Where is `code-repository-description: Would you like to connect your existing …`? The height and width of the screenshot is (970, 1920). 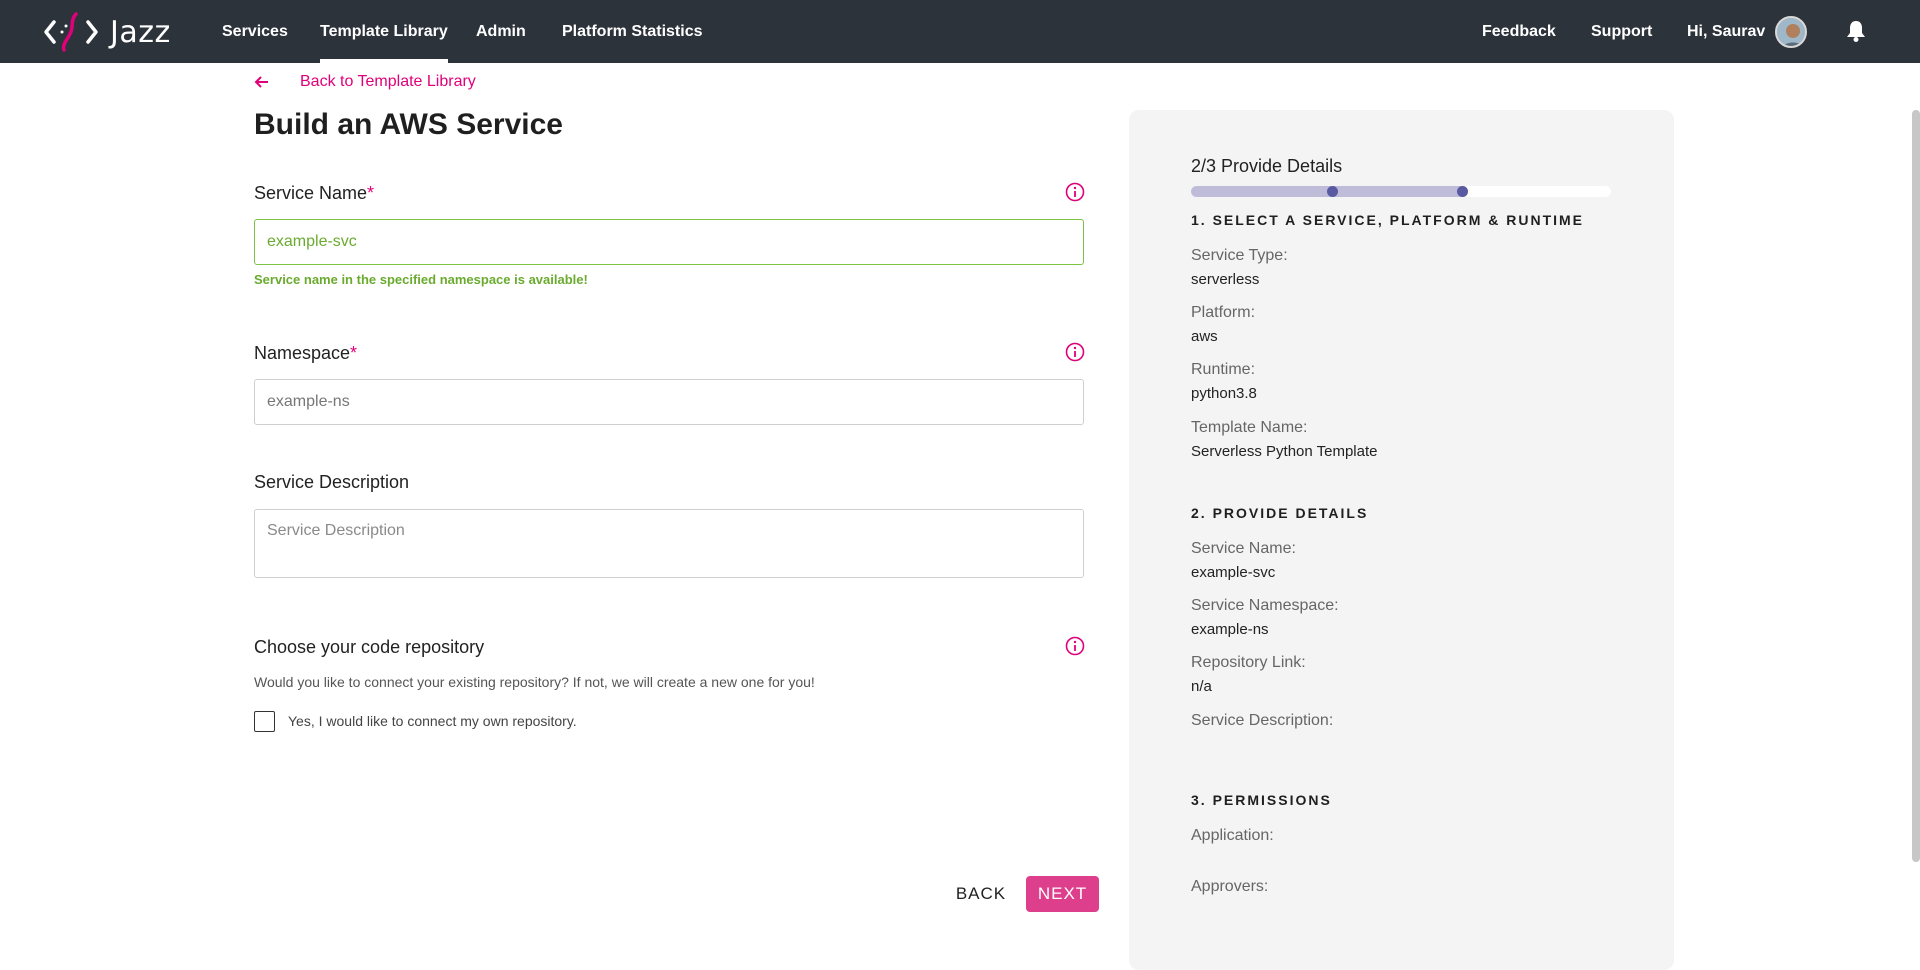 code-repository-description: Would you like to connect your existing … is located at coordinates (534, 682).